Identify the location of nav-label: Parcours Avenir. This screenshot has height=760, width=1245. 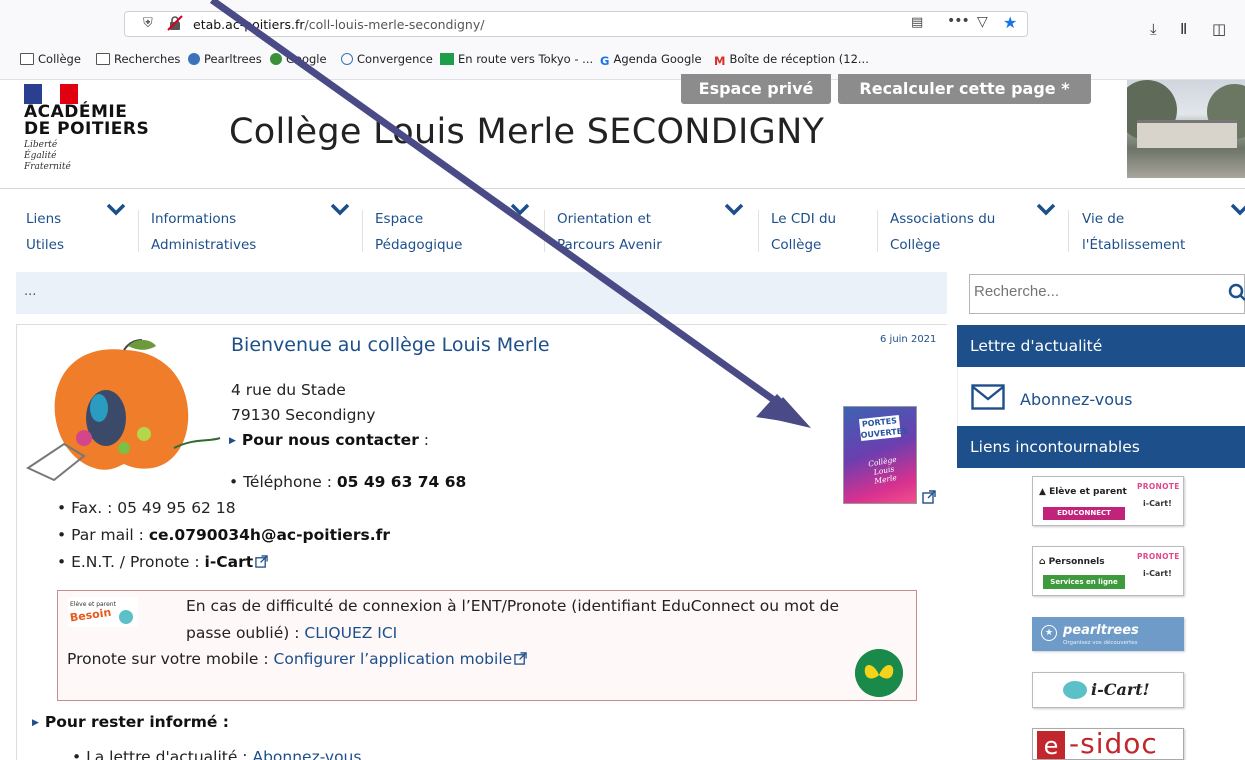
(609, 245).